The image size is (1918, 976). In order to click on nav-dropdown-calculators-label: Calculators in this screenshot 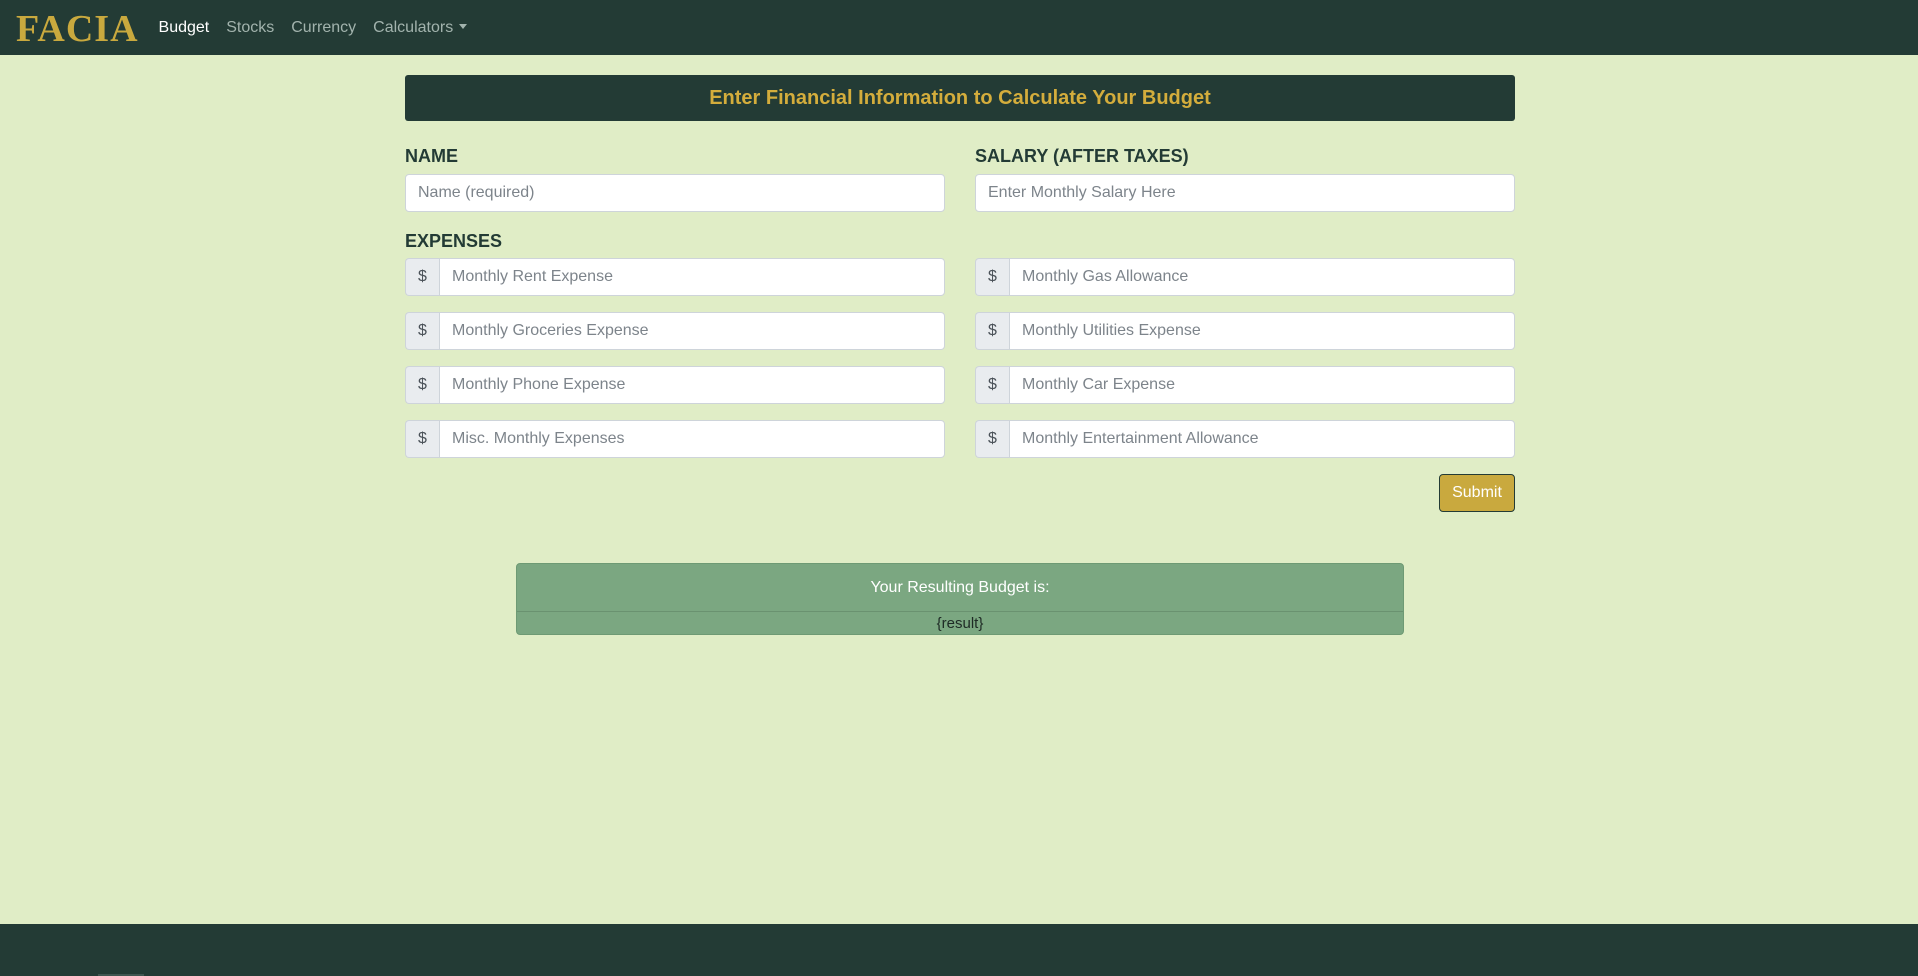, I will do `click(413, 27)`.